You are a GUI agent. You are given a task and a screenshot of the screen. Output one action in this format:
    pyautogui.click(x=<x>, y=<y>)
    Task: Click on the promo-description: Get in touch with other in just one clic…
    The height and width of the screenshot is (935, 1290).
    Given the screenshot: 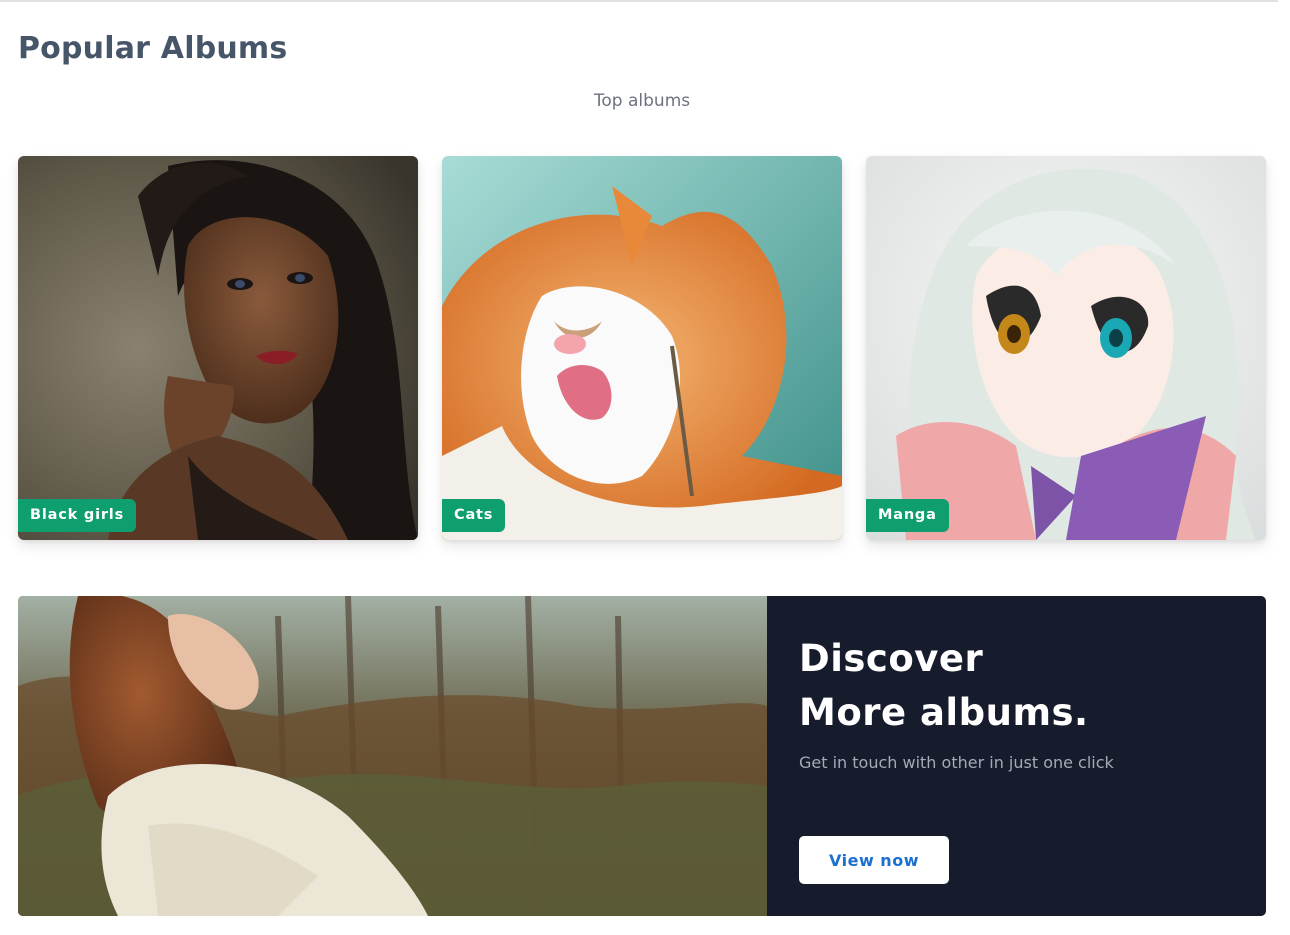 What is the action you would take?
    pyautogui.click(x=956, y=762)
    